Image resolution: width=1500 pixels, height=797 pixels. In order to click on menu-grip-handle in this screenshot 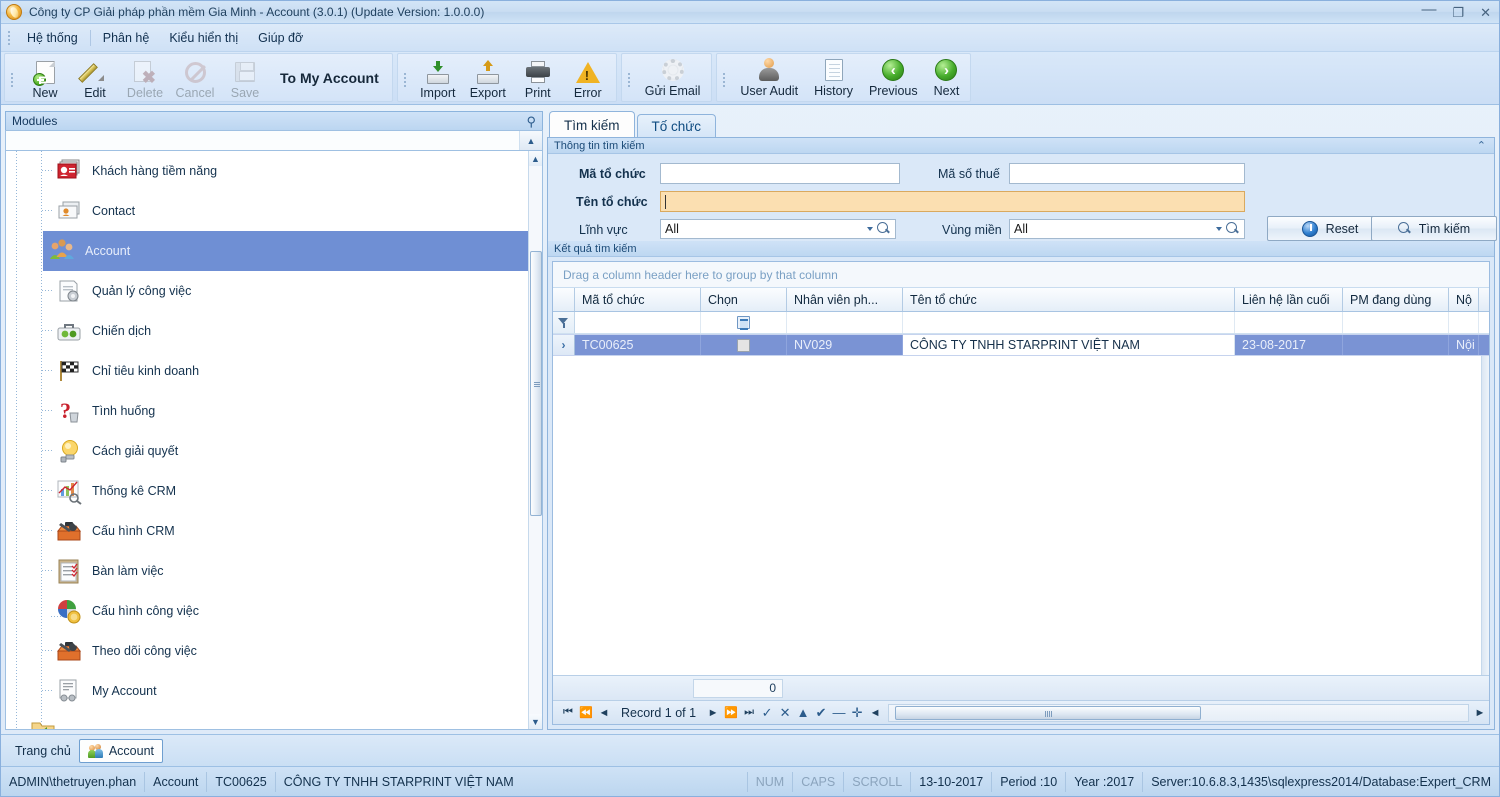, I will do `click(9, 38)`.